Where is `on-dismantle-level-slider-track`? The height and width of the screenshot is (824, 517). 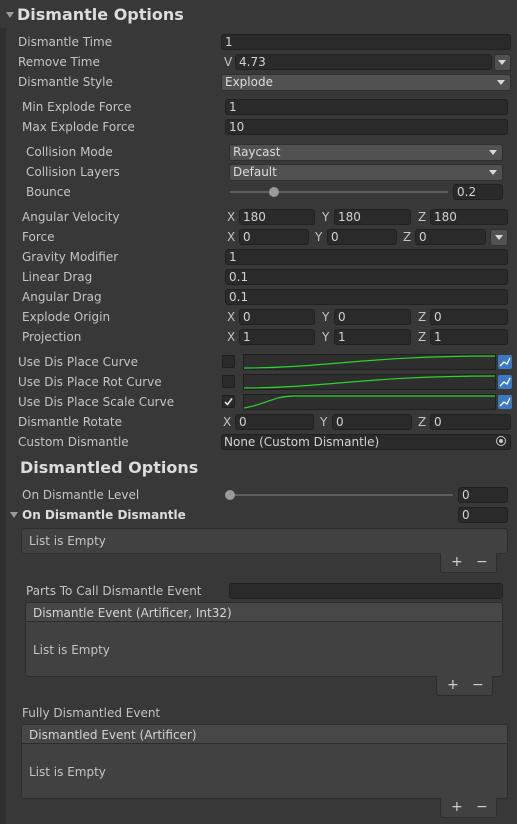 on-dismantle-level-slider-track is located at coordinates (341, 495).